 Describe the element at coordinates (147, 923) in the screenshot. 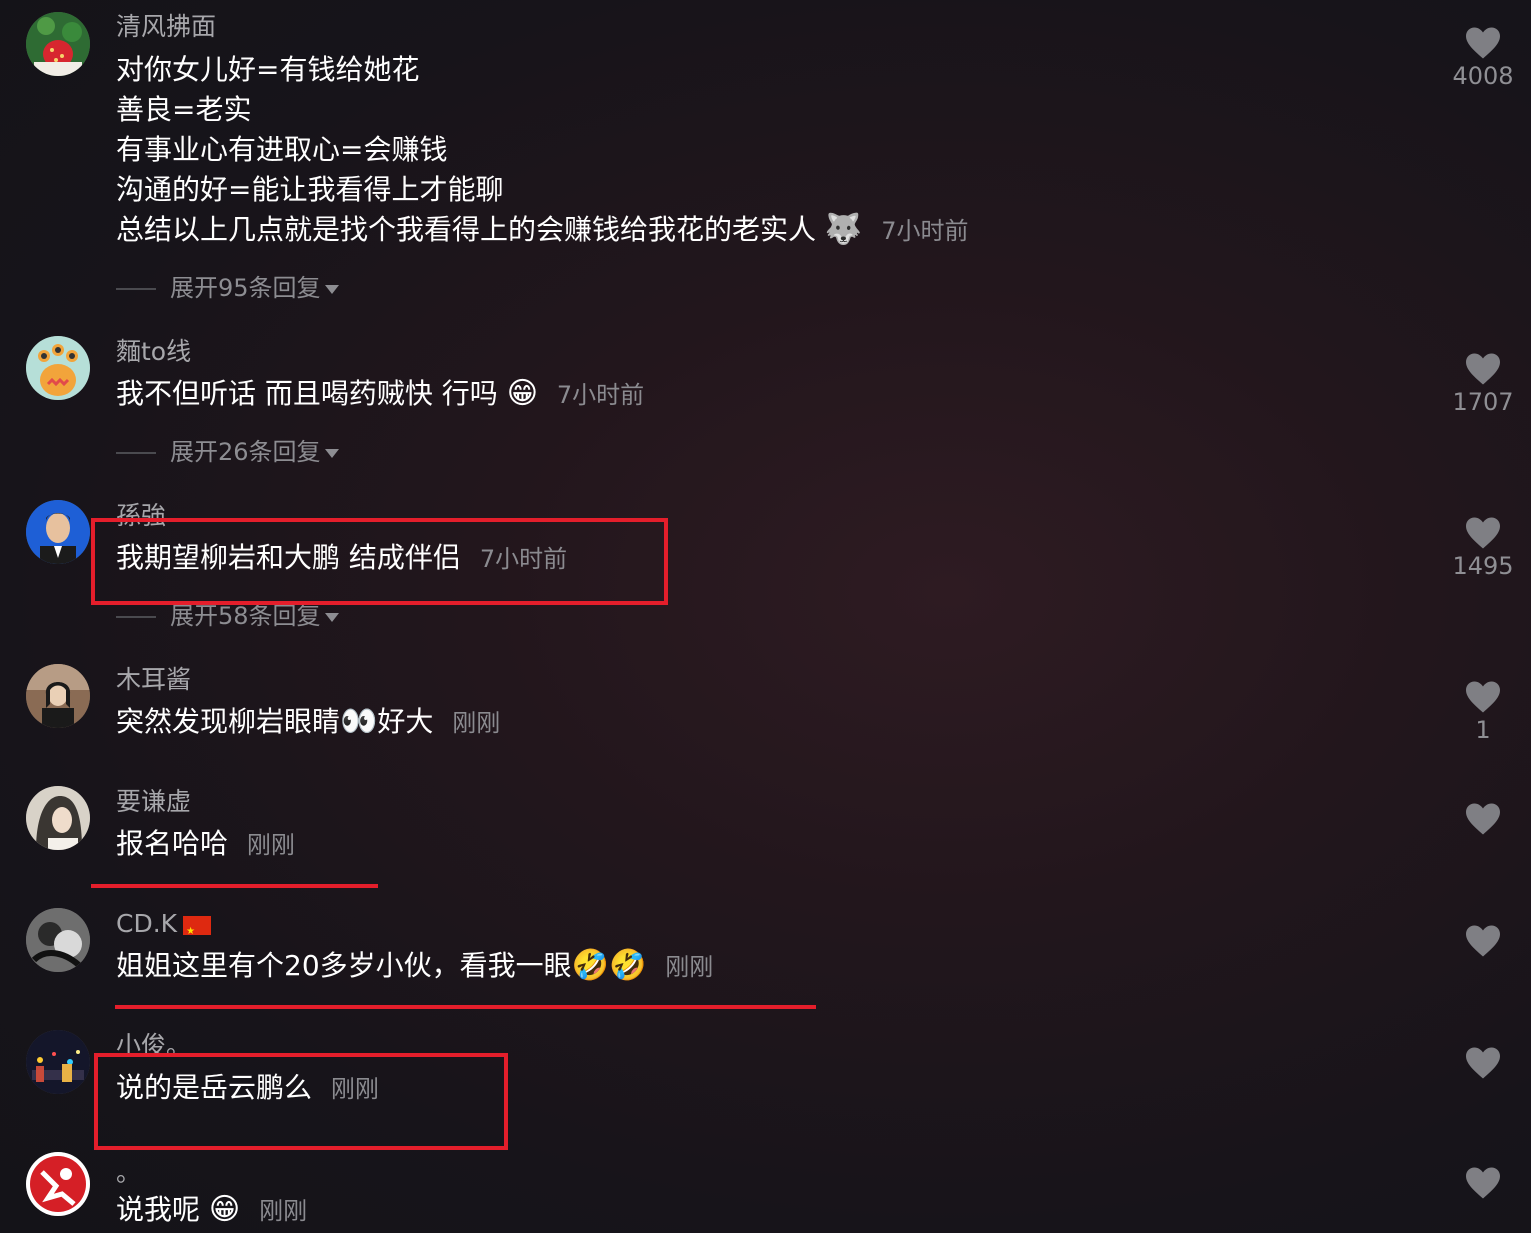

I see `username-text: CD.K` at that location.